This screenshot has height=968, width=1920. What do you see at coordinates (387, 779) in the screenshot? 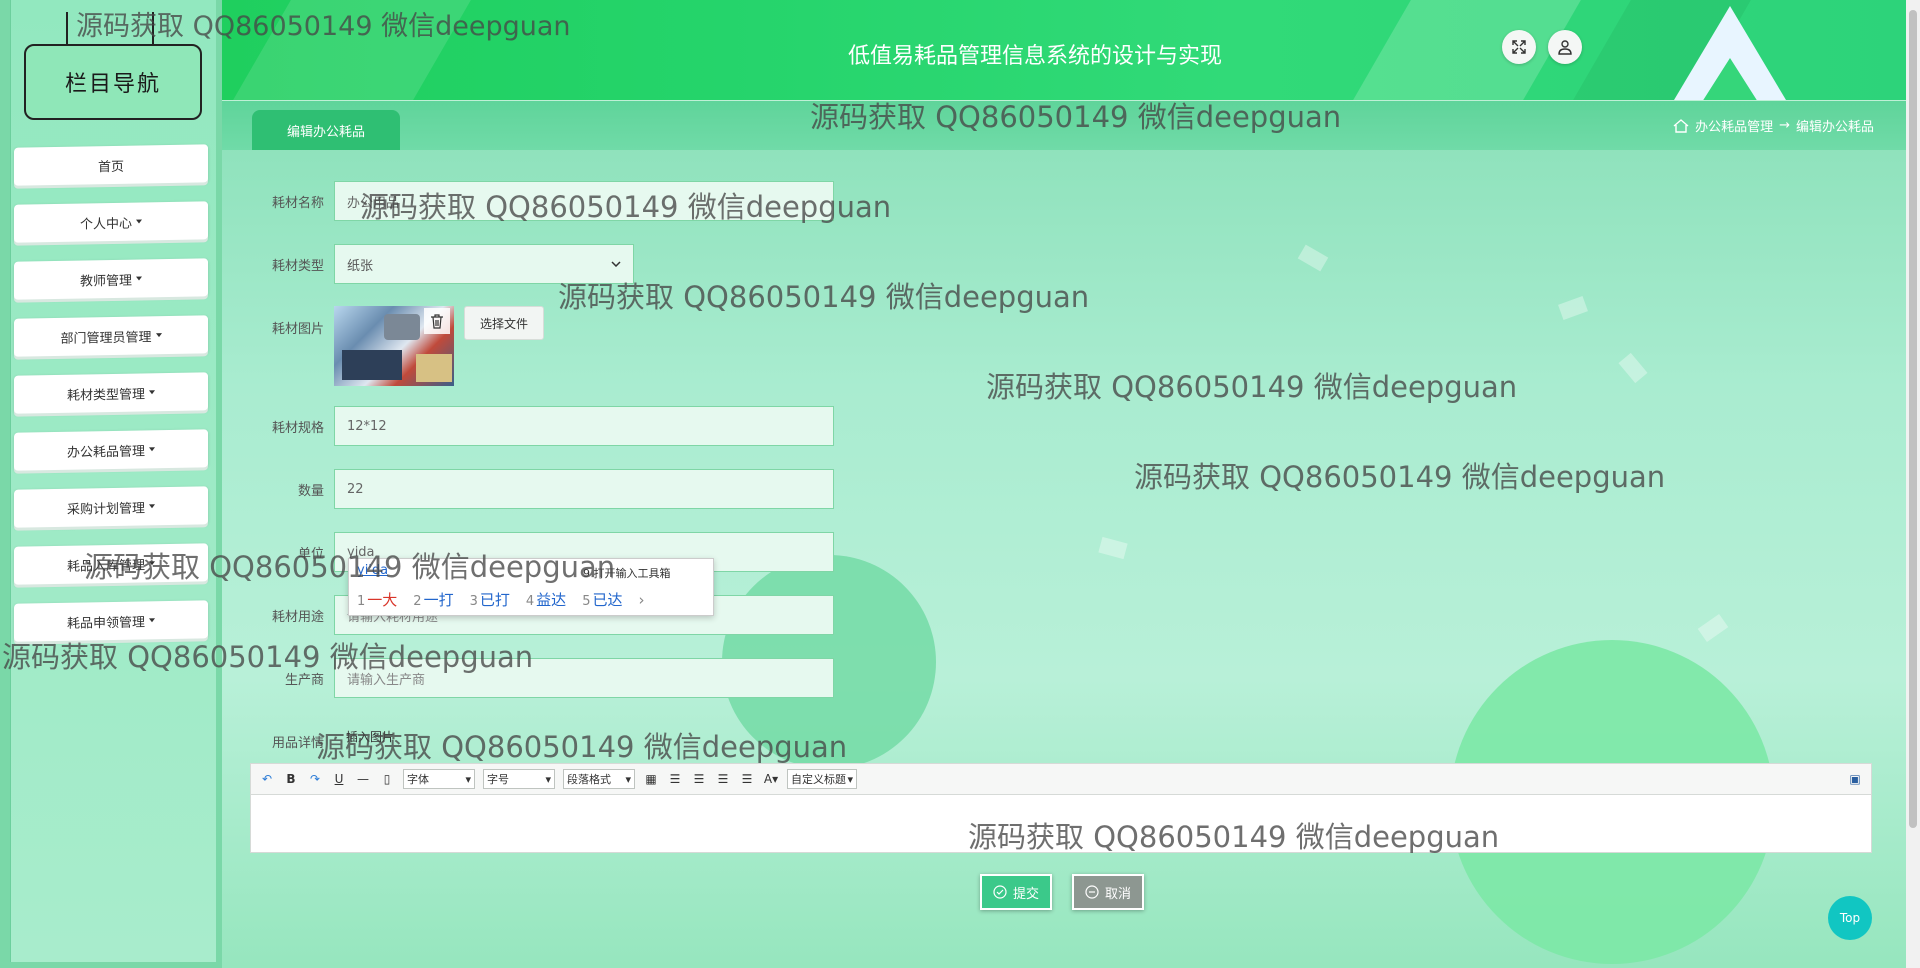
I see `document-icon: ▯` at bounding box center [387, 779].